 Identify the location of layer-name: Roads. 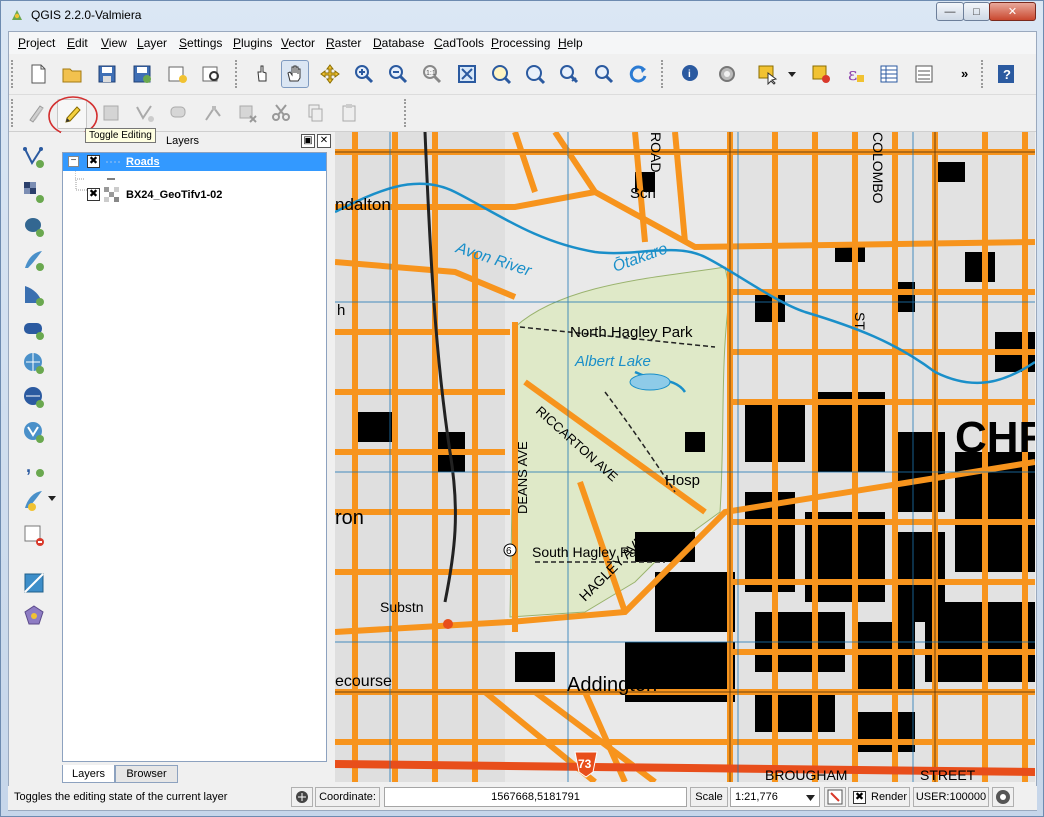
(143, 162).